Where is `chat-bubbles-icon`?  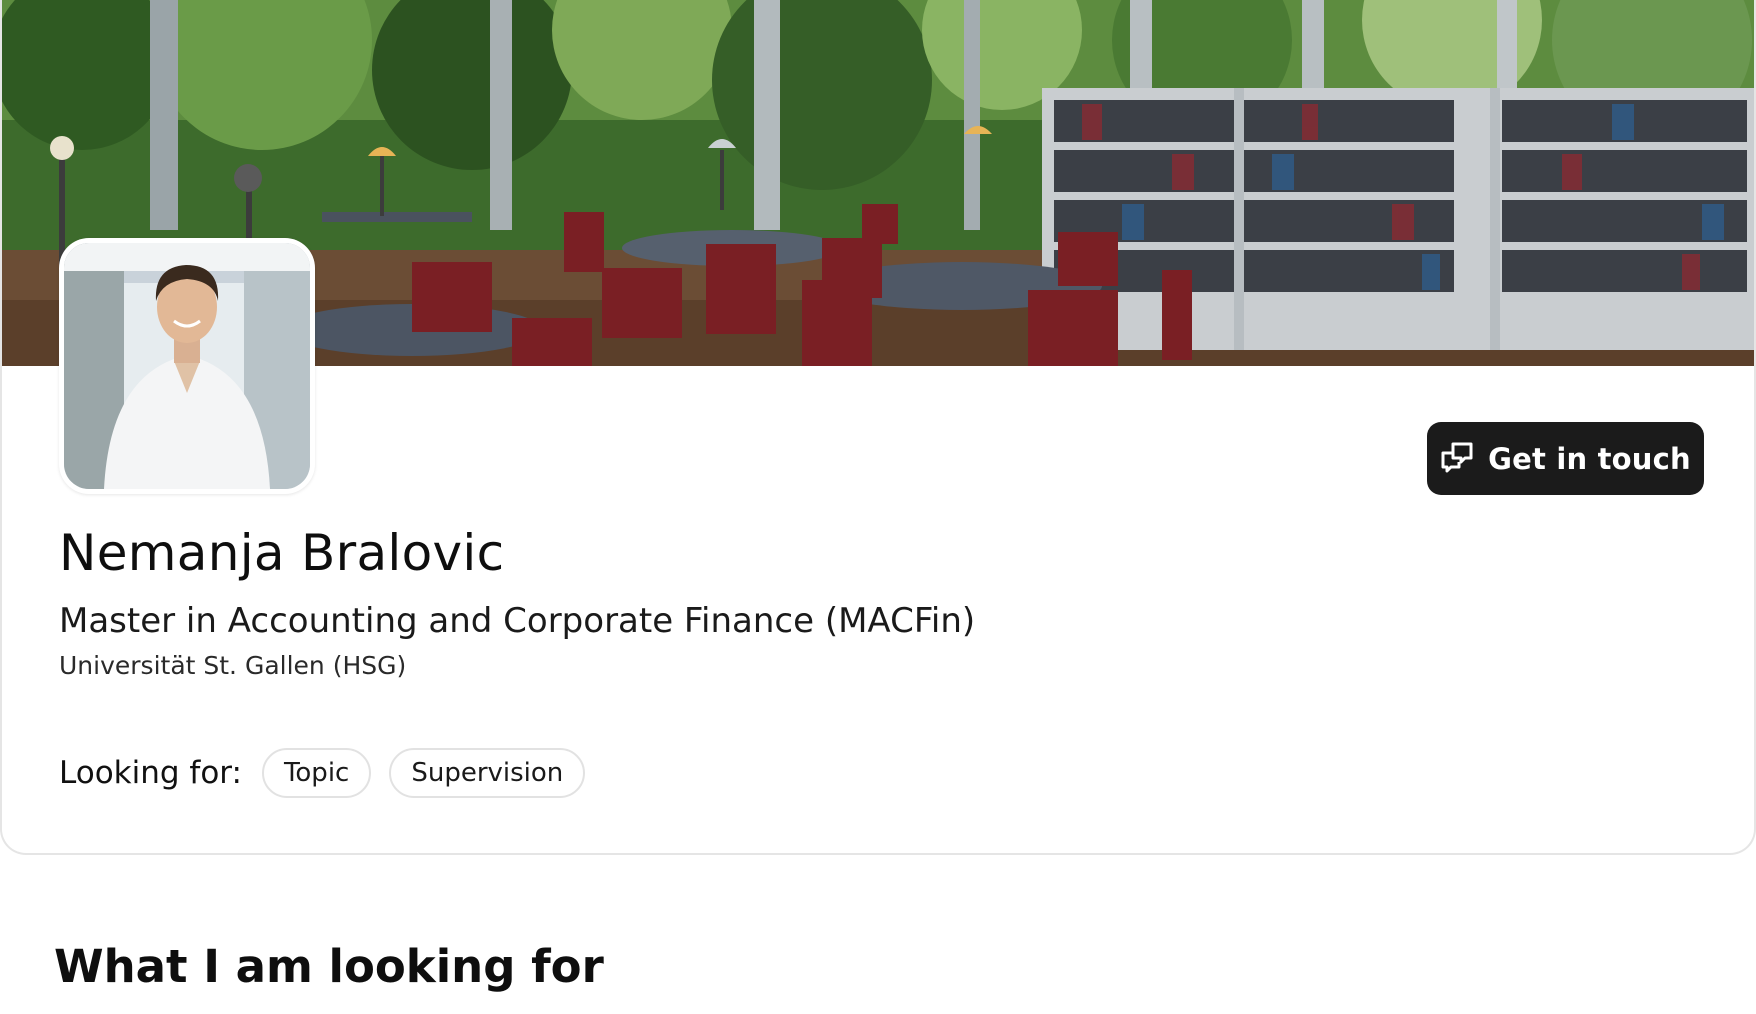
chat-bubbles-icon is located at coordinates (1457, 459).